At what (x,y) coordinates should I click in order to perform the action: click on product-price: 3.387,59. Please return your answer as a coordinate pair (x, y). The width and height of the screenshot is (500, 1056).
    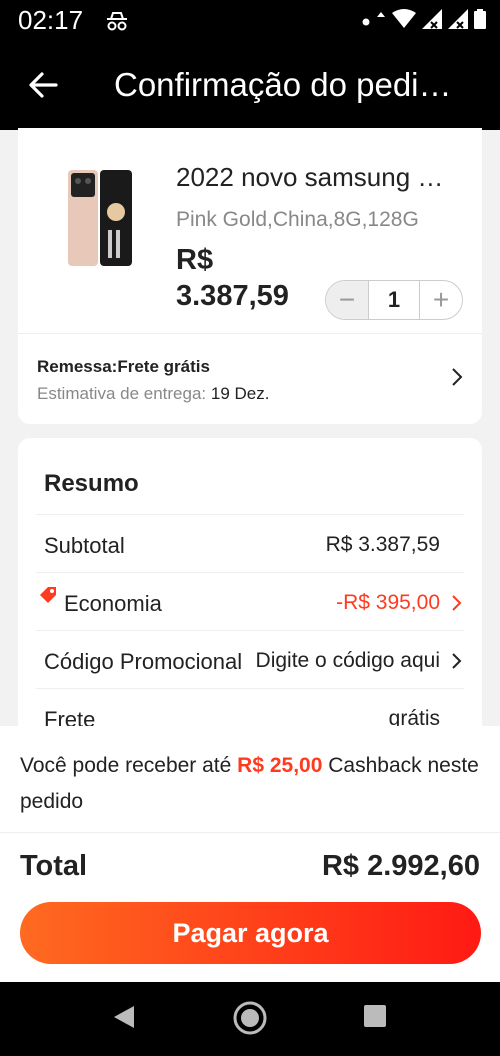
    Looking at the image, I should click on (232, 296).